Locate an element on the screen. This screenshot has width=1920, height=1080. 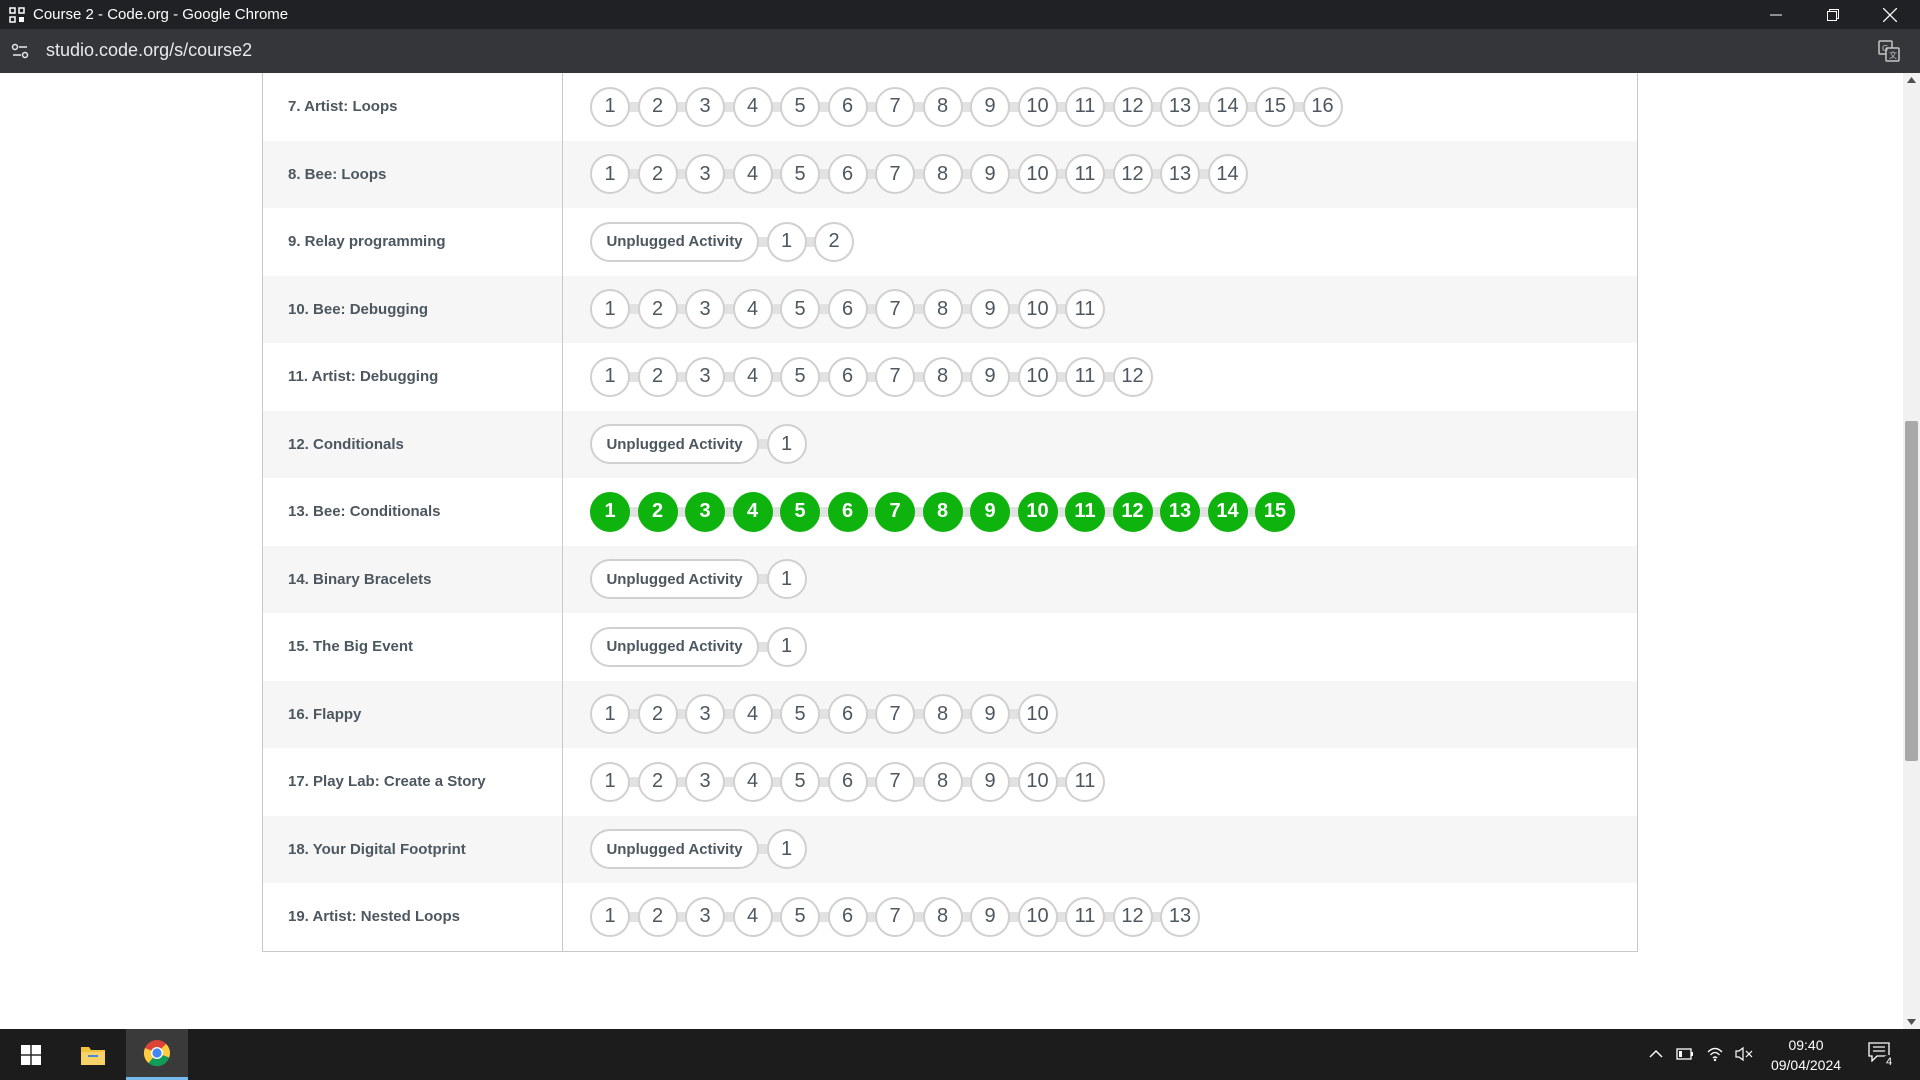
page-scrollbar is located at coordinates (1911, 551).